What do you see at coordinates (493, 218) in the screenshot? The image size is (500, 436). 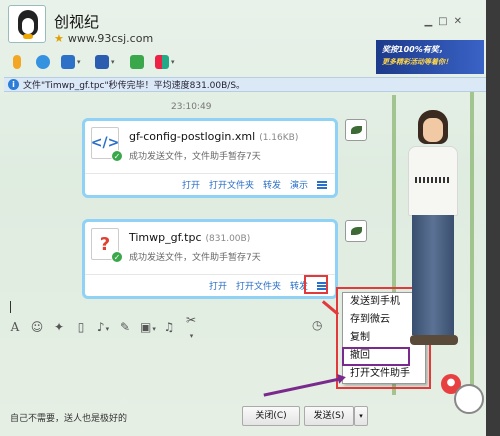 I see `background-strip` at bounding box center [493, 218].